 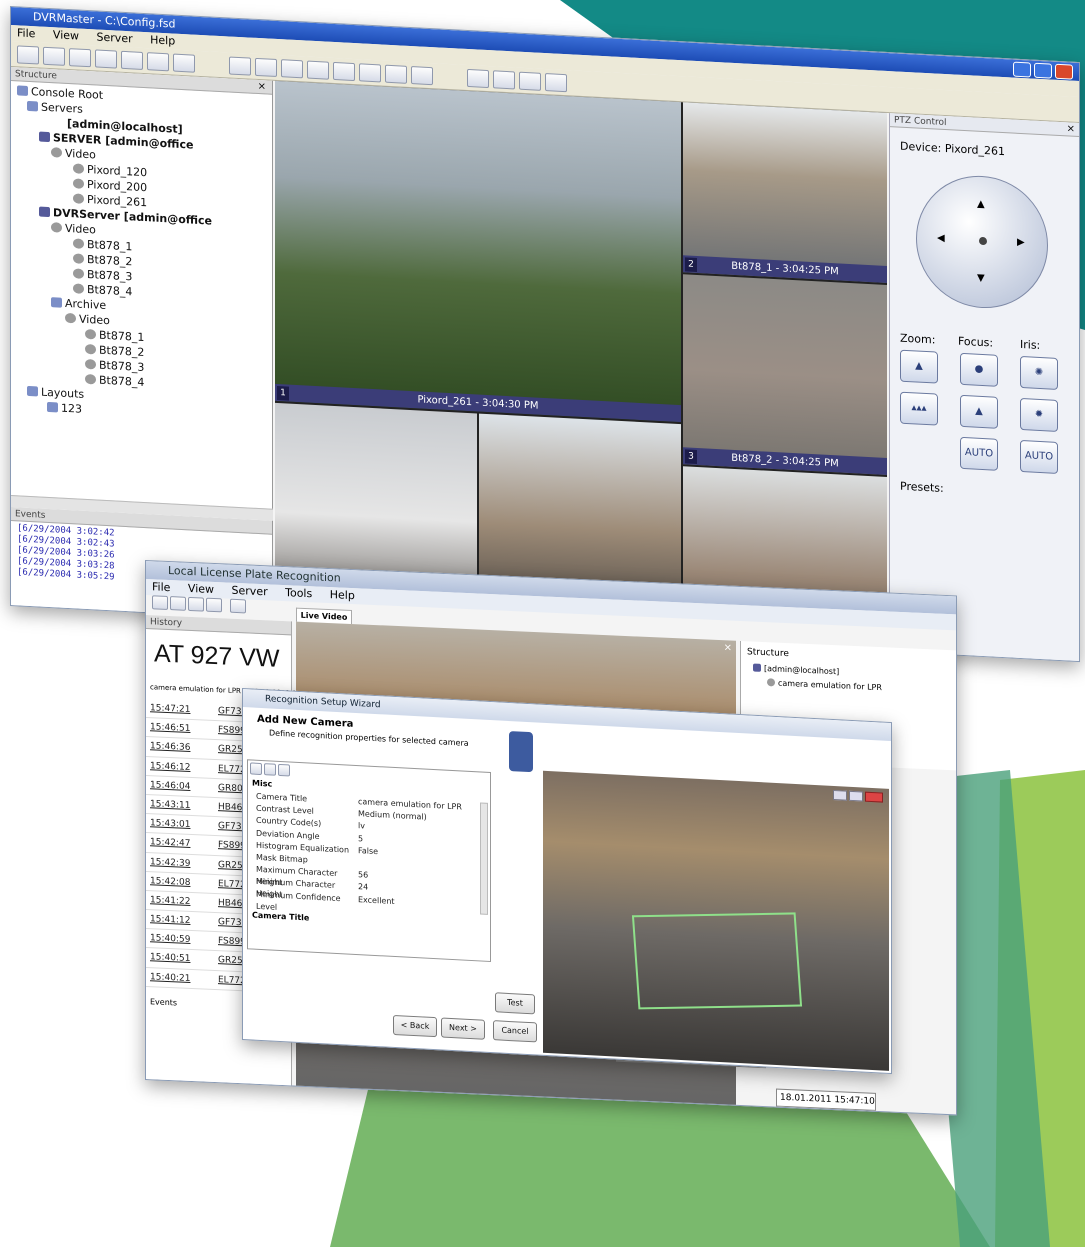 I want to click on lpr-structure-camera: camera emulation for LPR, so click(x=824, y=685).